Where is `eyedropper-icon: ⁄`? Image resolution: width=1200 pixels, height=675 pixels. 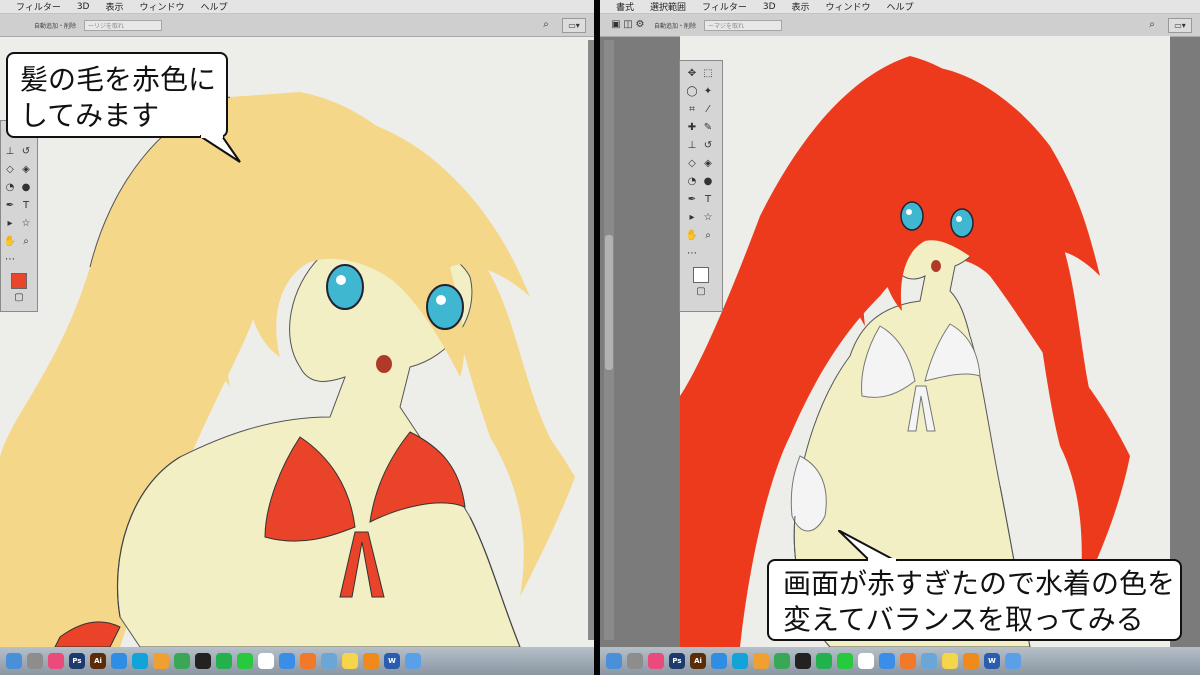 eyedropper-icon: ⁄ is located at coordinates (708, 110).